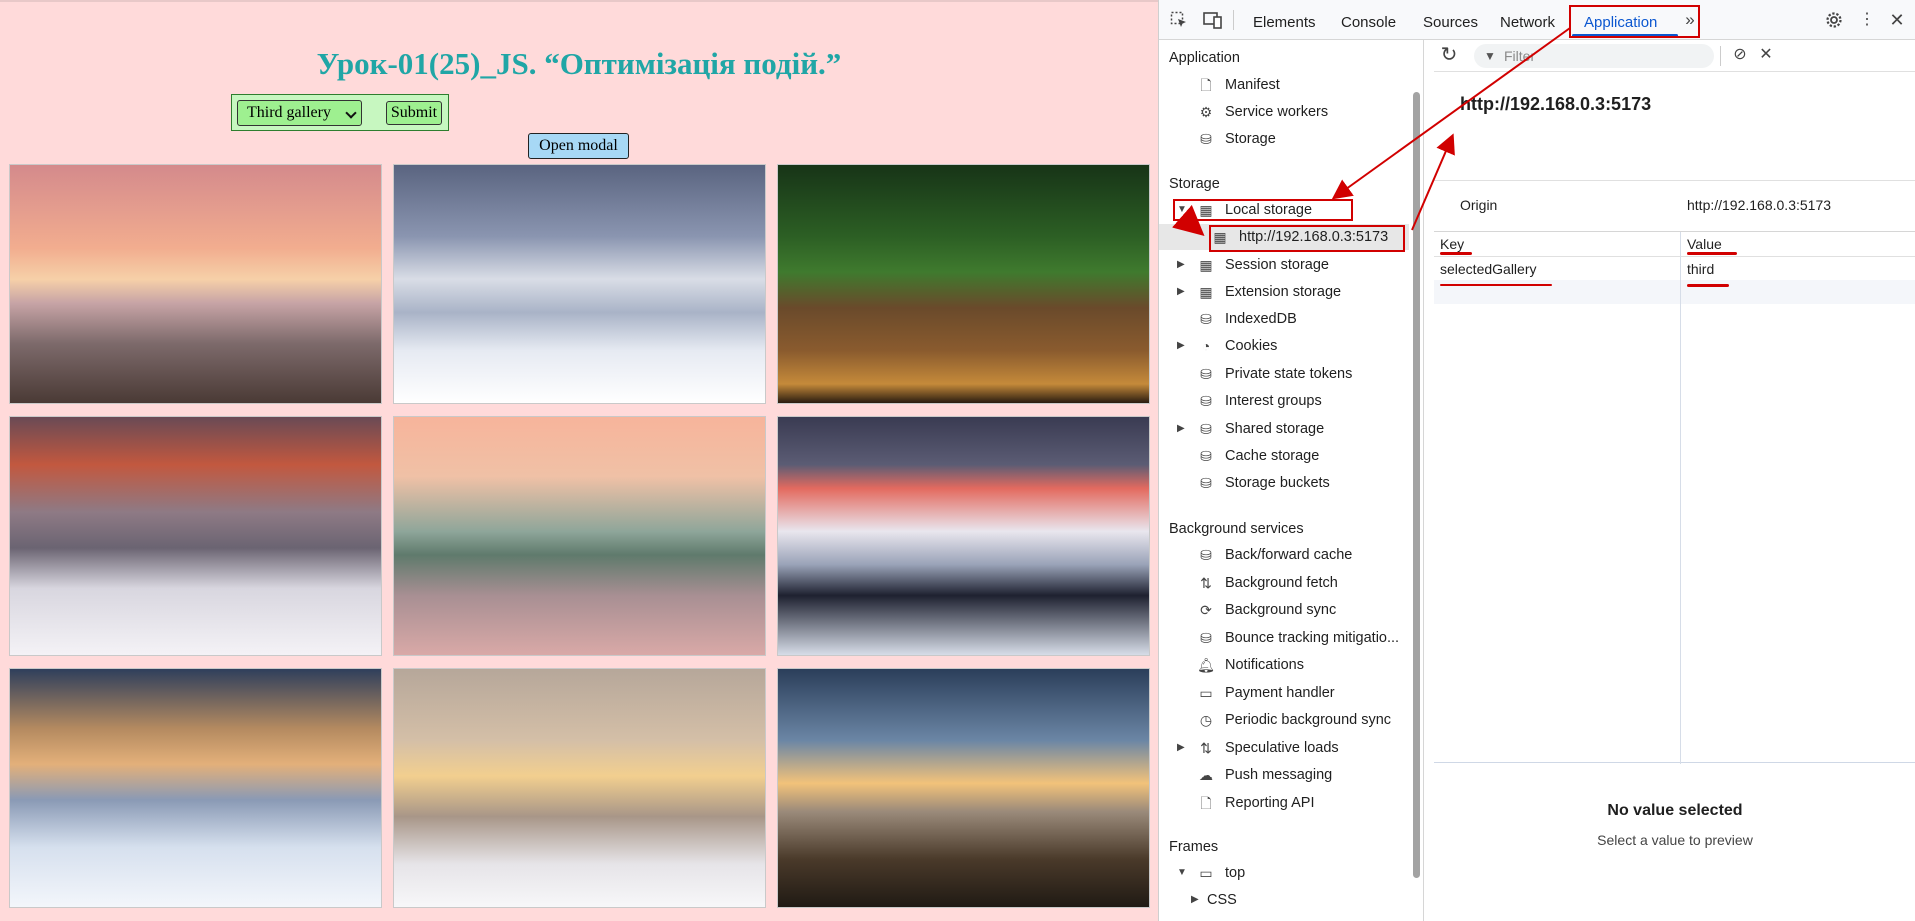 The height and width of the screenshot is (921, 1915). I want to click on sidebar-scrollbar, so click(1416, 485).